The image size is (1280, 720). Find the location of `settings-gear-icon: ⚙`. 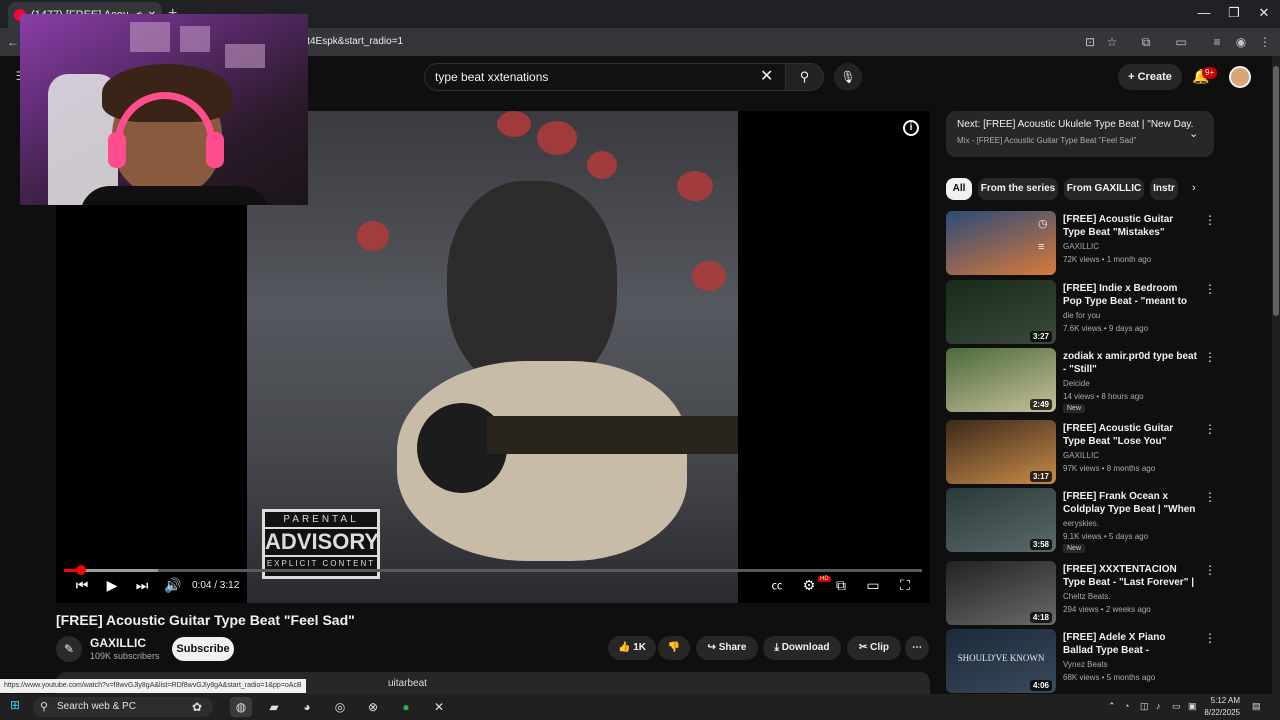

settings-gear-icon: ⚙ is located at coordinates (809, 585).